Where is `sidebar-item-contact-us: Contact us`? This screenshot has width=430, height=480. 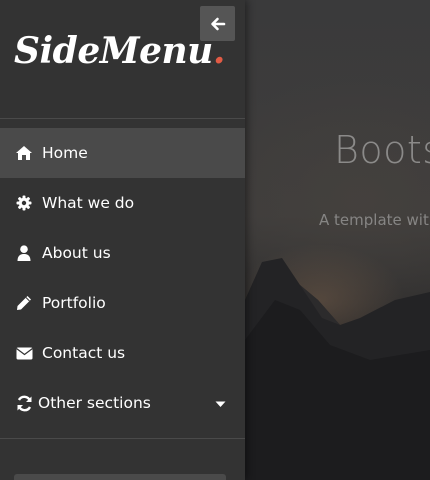 sidebar-item-contact-us: Contact us is located at coordinates (122, 353).